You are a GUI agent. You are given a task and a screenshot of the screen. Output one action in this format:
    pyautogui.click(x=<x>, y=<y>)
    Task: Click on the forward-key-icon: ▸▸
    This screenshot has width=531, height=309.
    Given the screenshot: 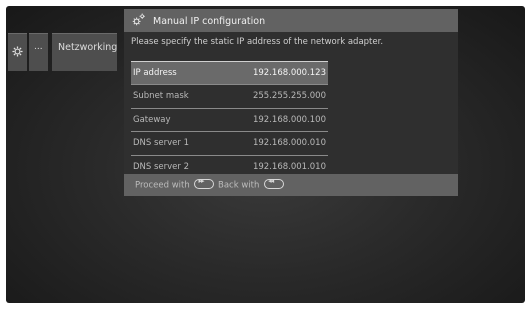 What is the action you would take?
    pyautogui.click(x=204, y=183)
    